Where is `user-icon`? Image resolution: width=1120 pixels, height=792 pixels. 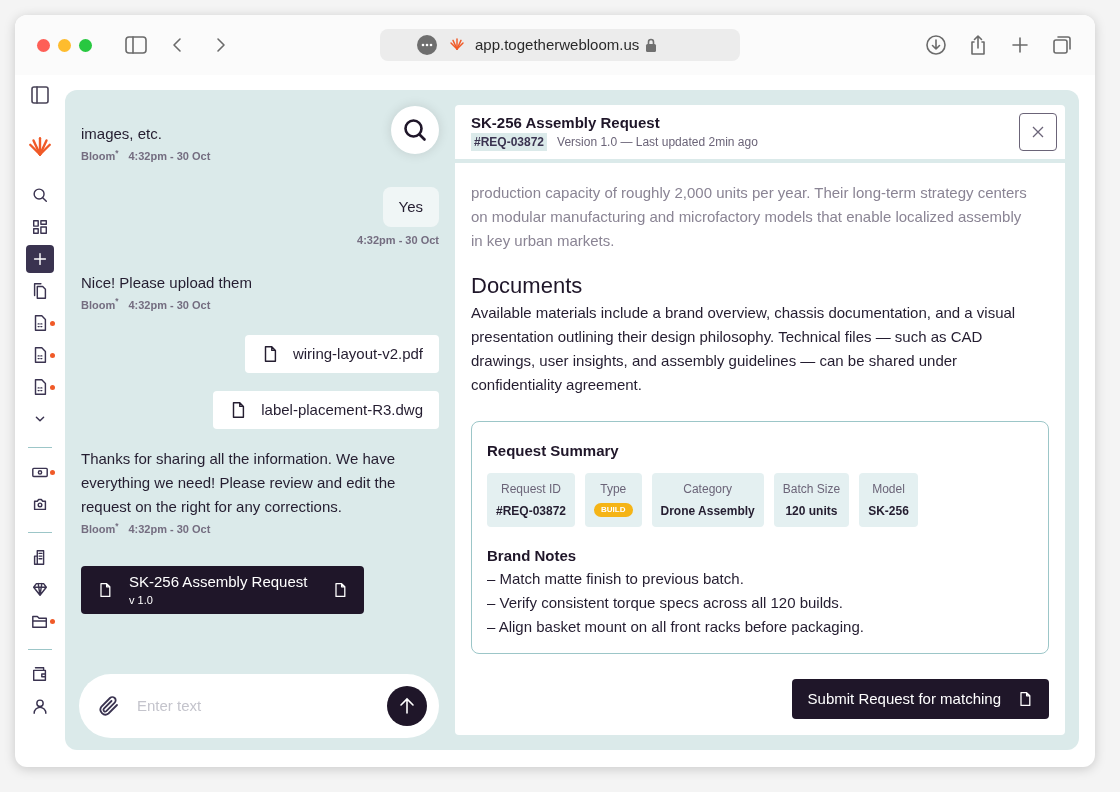
user-icon is located at coordinates (40, 706).